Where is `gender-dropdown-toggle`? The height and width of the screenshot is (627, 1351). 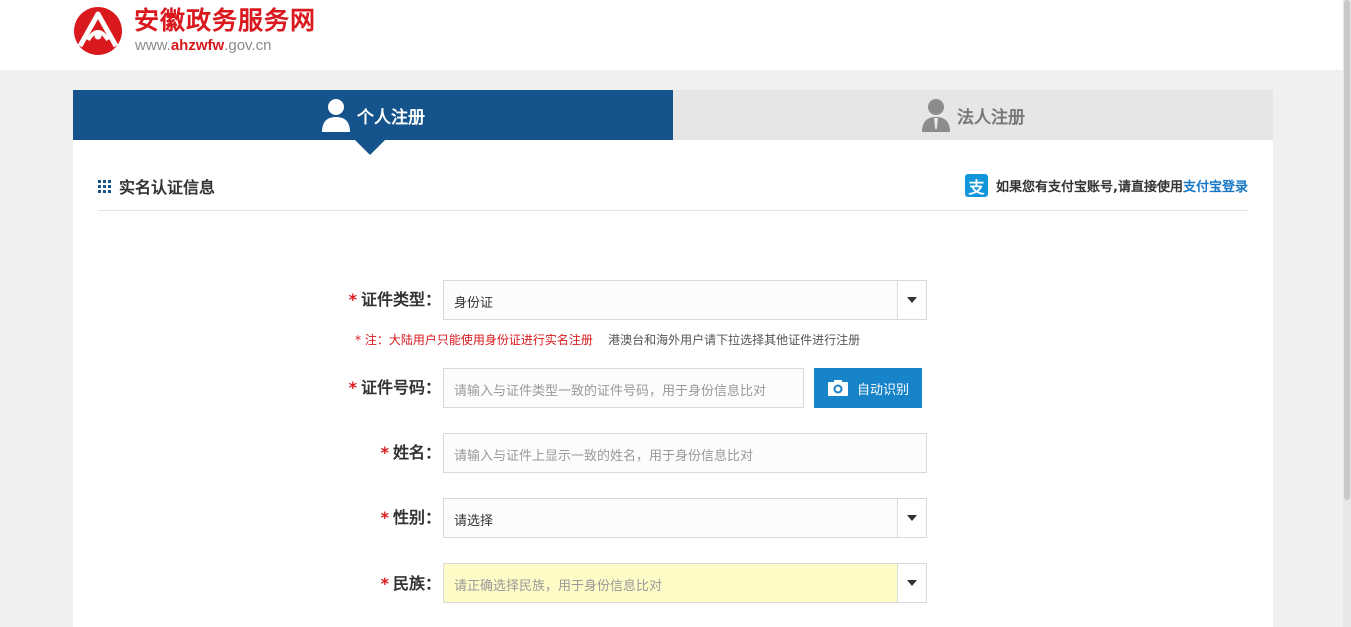 gender-dropdown-toggle is located at coordinates (911, 518).